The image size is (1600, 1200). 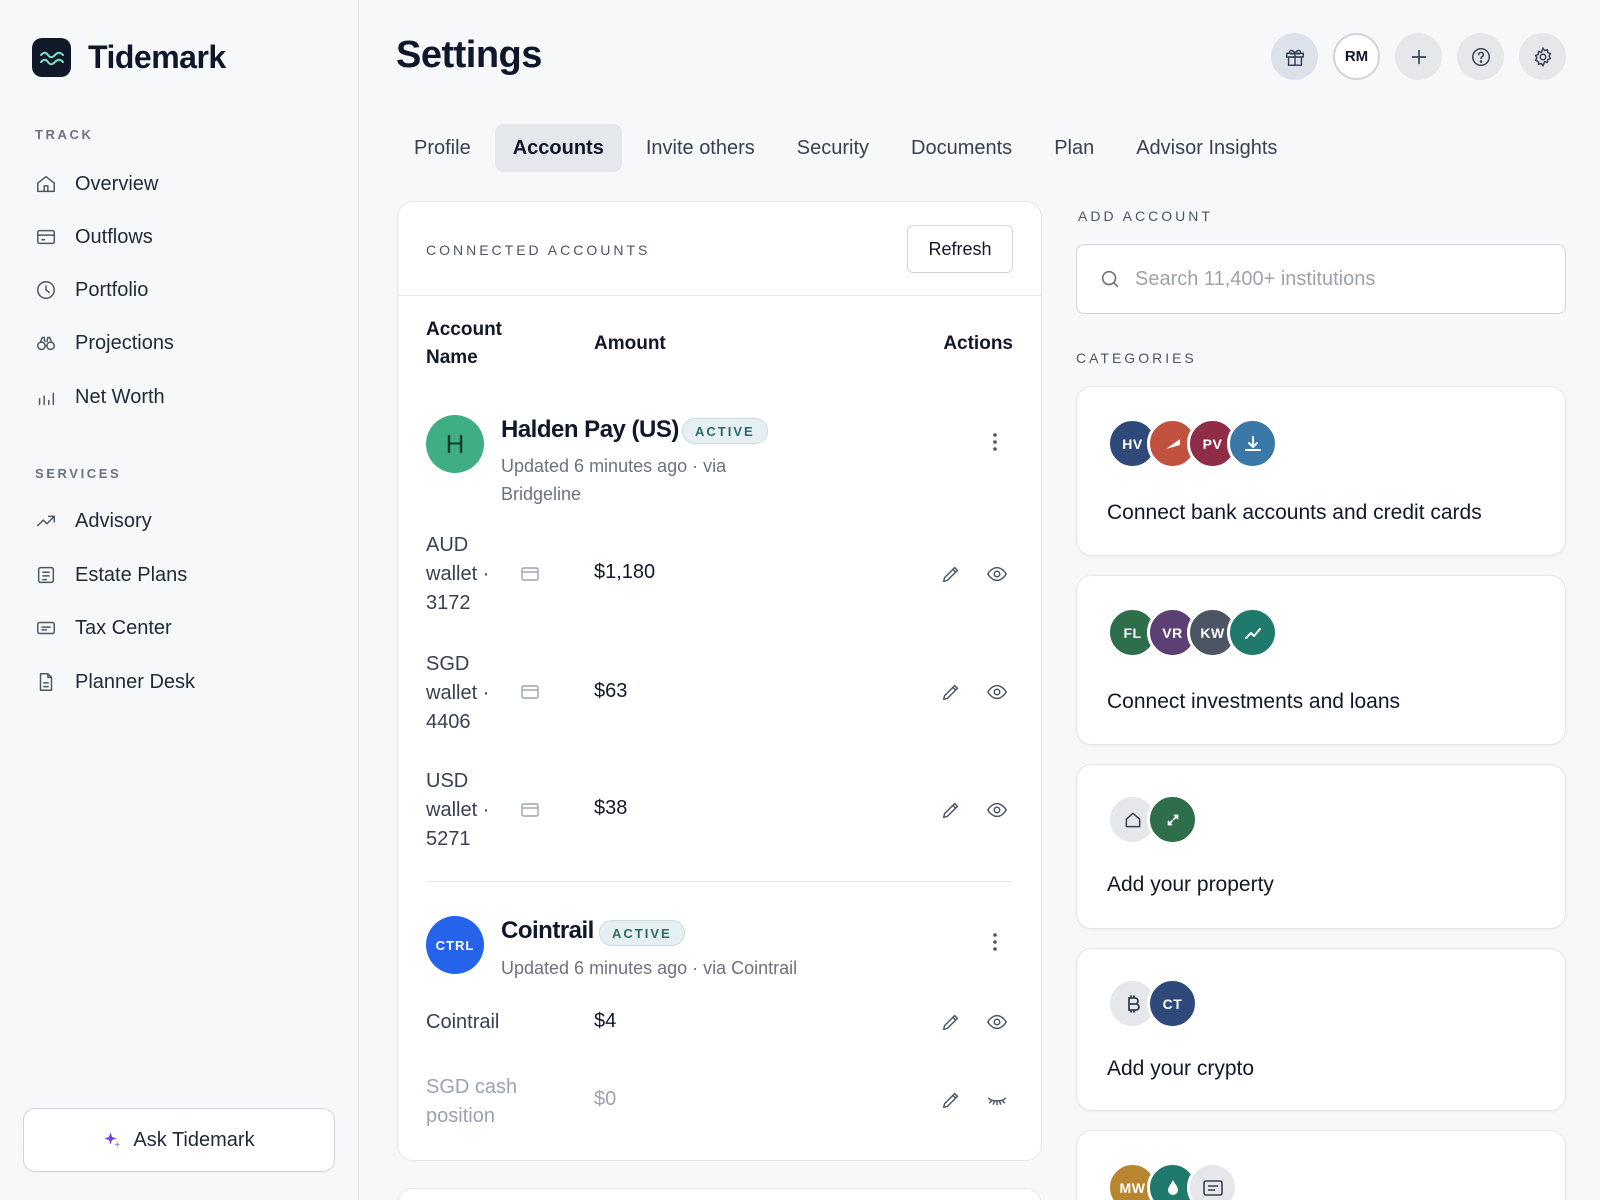 I want to click on institution-avatar: CTRL, so click(x=455, y=945).